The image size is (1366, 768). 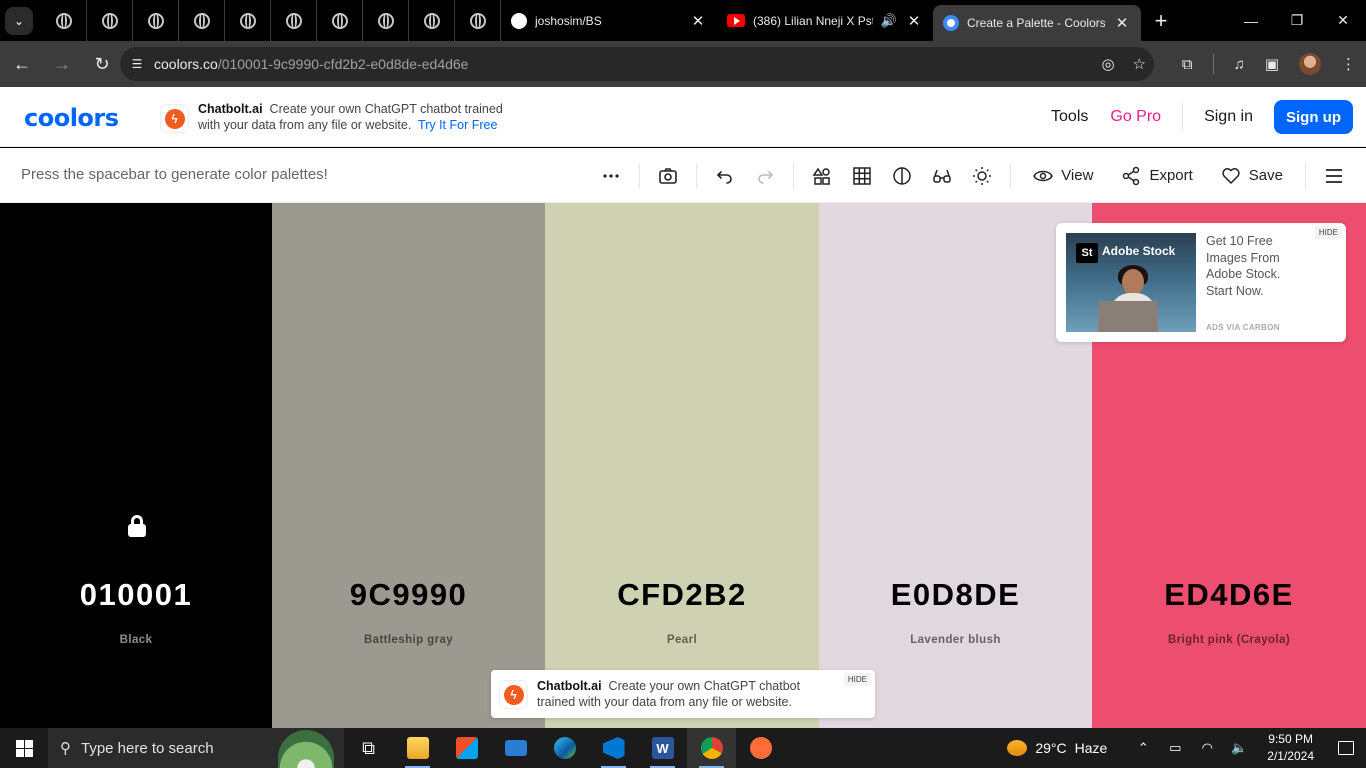 I want to click on speaker-icon: 🔊, so click(x=889, y=21).